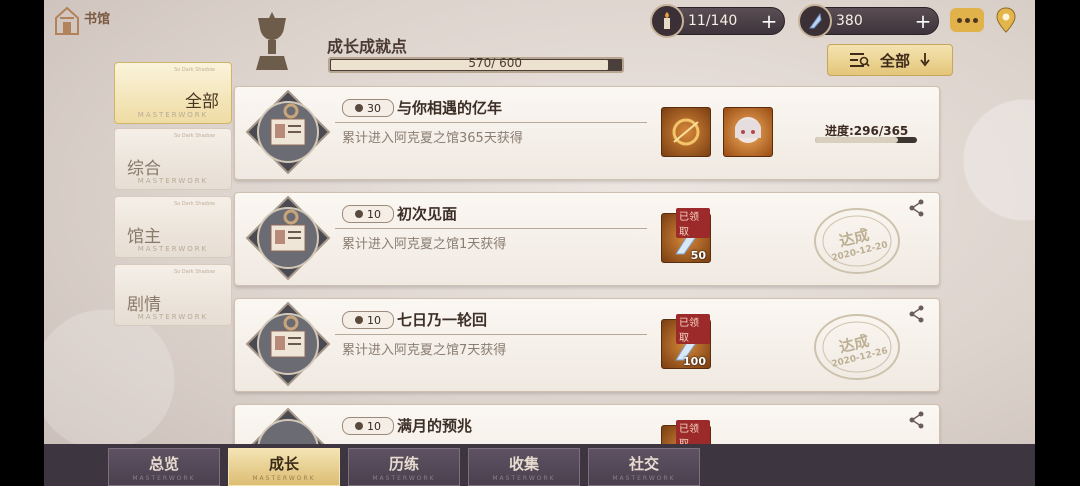  Describe the element at coordinates (367, 46) in the screenshot. I see `section-title: 成长成就点` at that location.